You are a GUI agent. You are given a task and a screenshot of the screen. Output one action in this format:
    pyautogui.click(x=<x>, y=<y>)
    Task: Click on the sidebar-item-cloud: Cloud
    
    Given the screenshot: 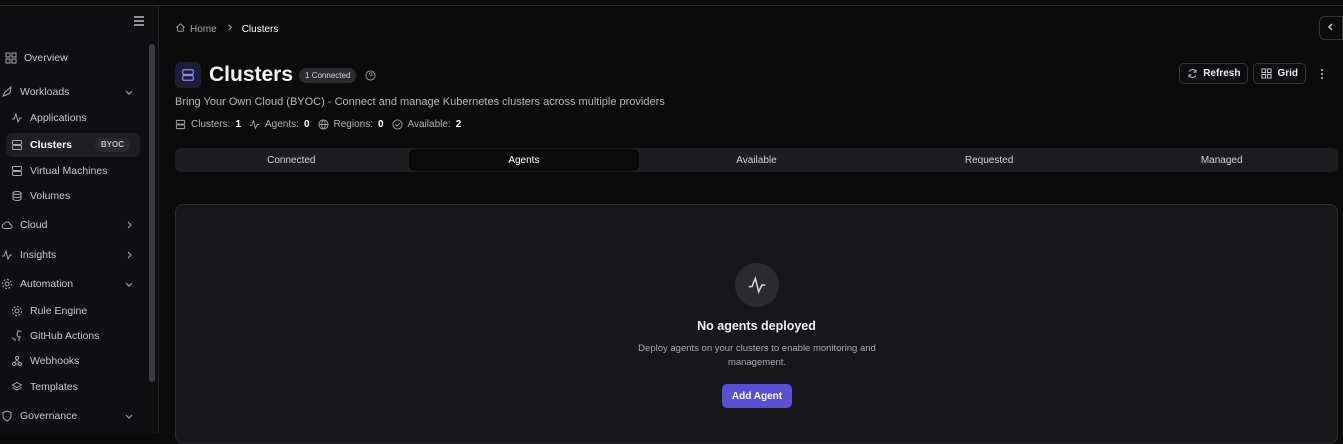 What is the action you would take?
    pyautogui.click(x=74, y=225)
    